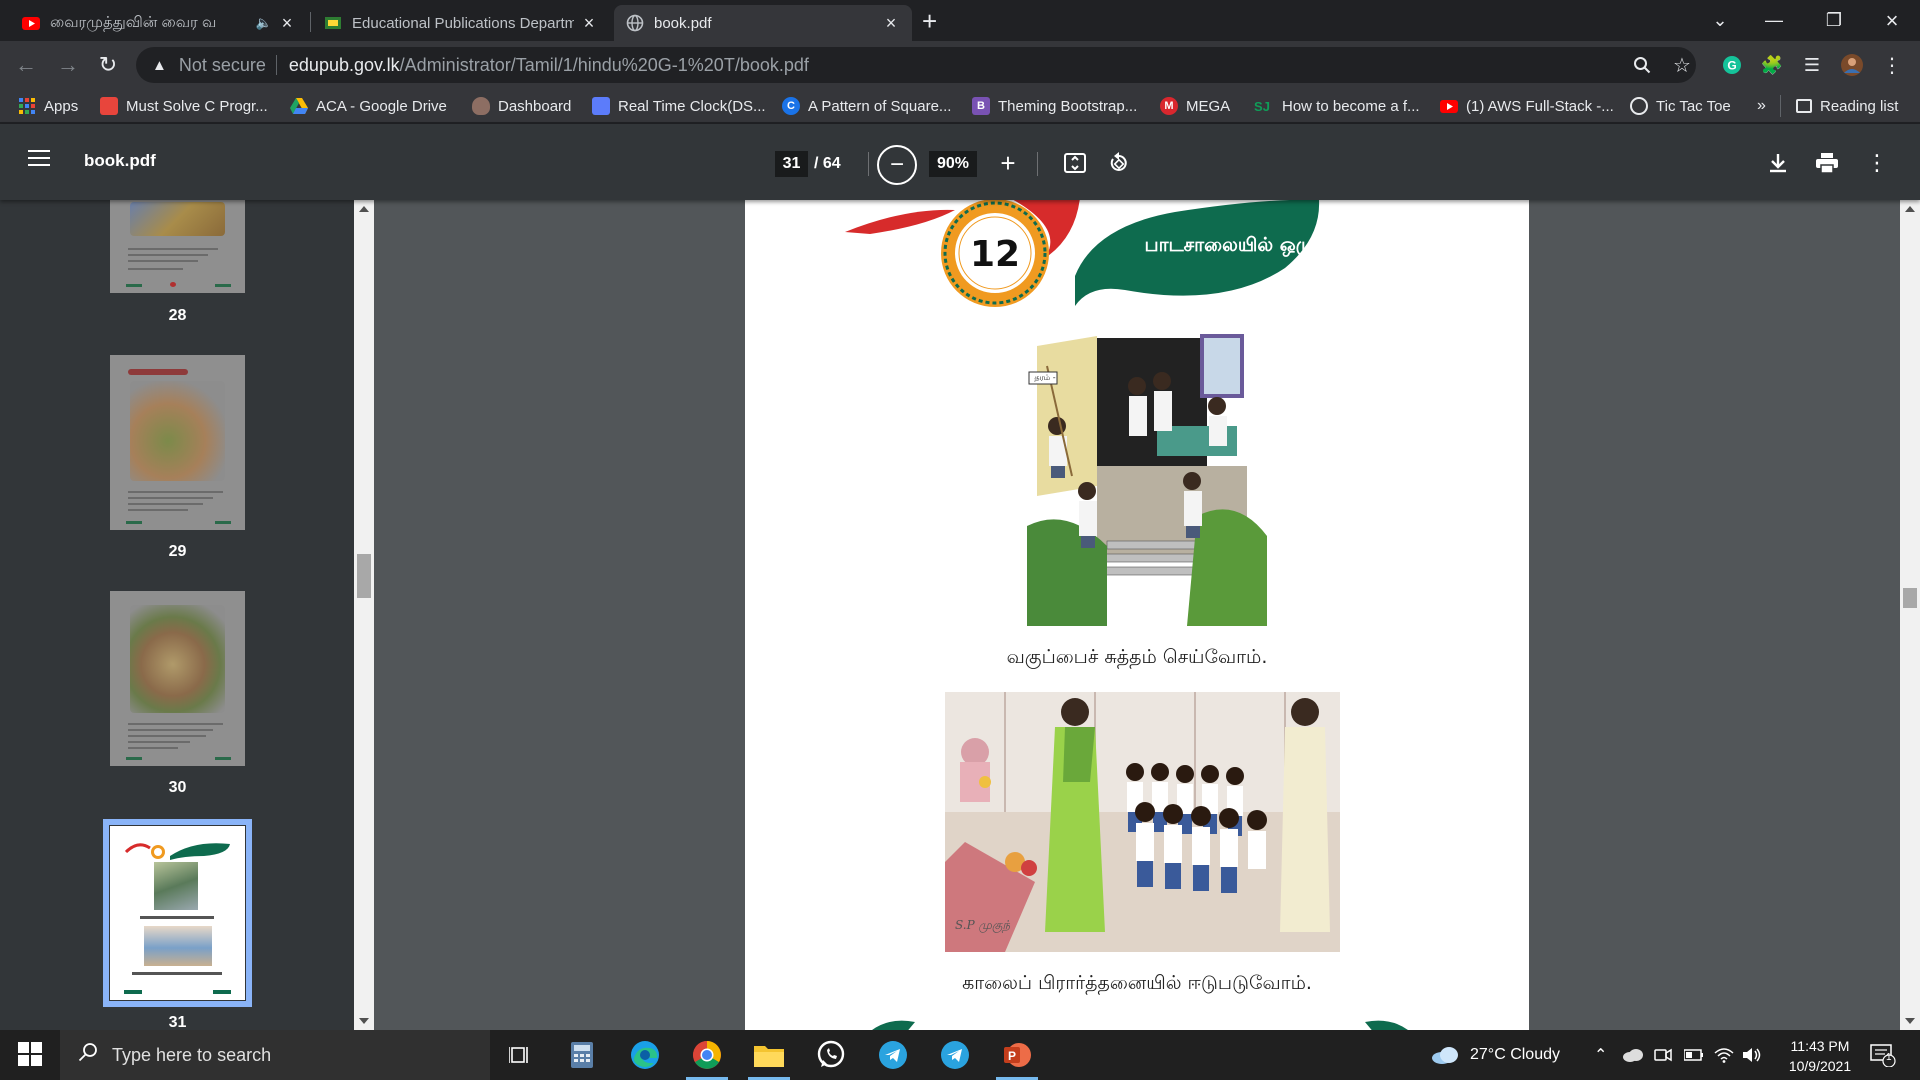 The image size is (1920, 1080). What do you see at coordinates (1859, 106) in the screenshot?
I see `reading-list-label: Reading list` at bounding box center [1859, 106].